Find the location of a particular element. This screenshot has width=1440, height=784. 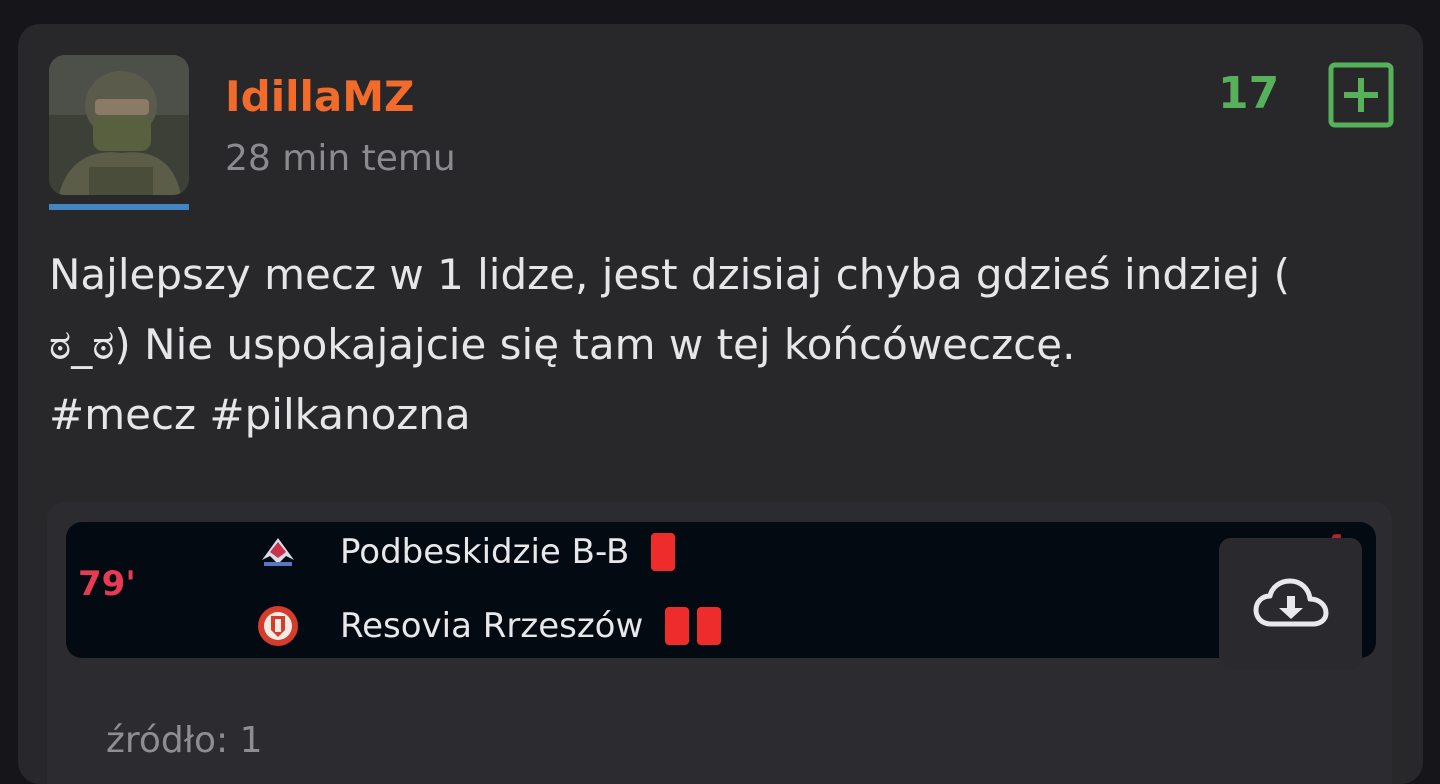

away-team-row: Resovia Rrzeszów is located at coordinates (489, 626).